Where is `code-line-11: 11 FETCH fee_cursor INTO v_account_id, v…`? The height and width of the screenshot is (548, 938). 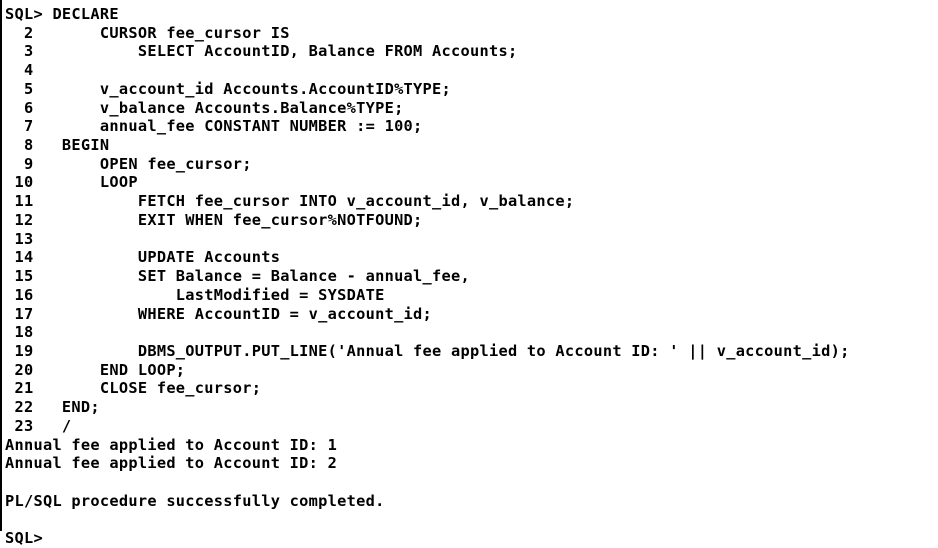 code-line-11: 11 FETCH fee_cursor INTO v_account_id, v… is located at coordinates (290, 201).